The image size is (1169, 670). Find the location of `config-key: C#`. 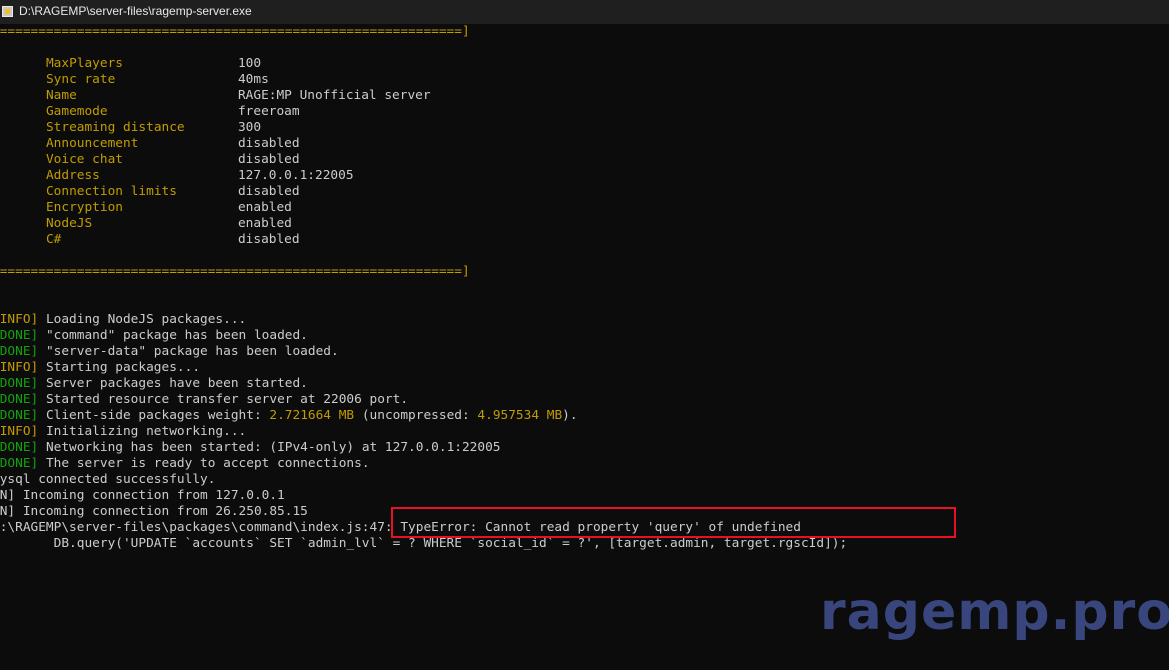

config-key: C# is located at coordinates (53, 239).